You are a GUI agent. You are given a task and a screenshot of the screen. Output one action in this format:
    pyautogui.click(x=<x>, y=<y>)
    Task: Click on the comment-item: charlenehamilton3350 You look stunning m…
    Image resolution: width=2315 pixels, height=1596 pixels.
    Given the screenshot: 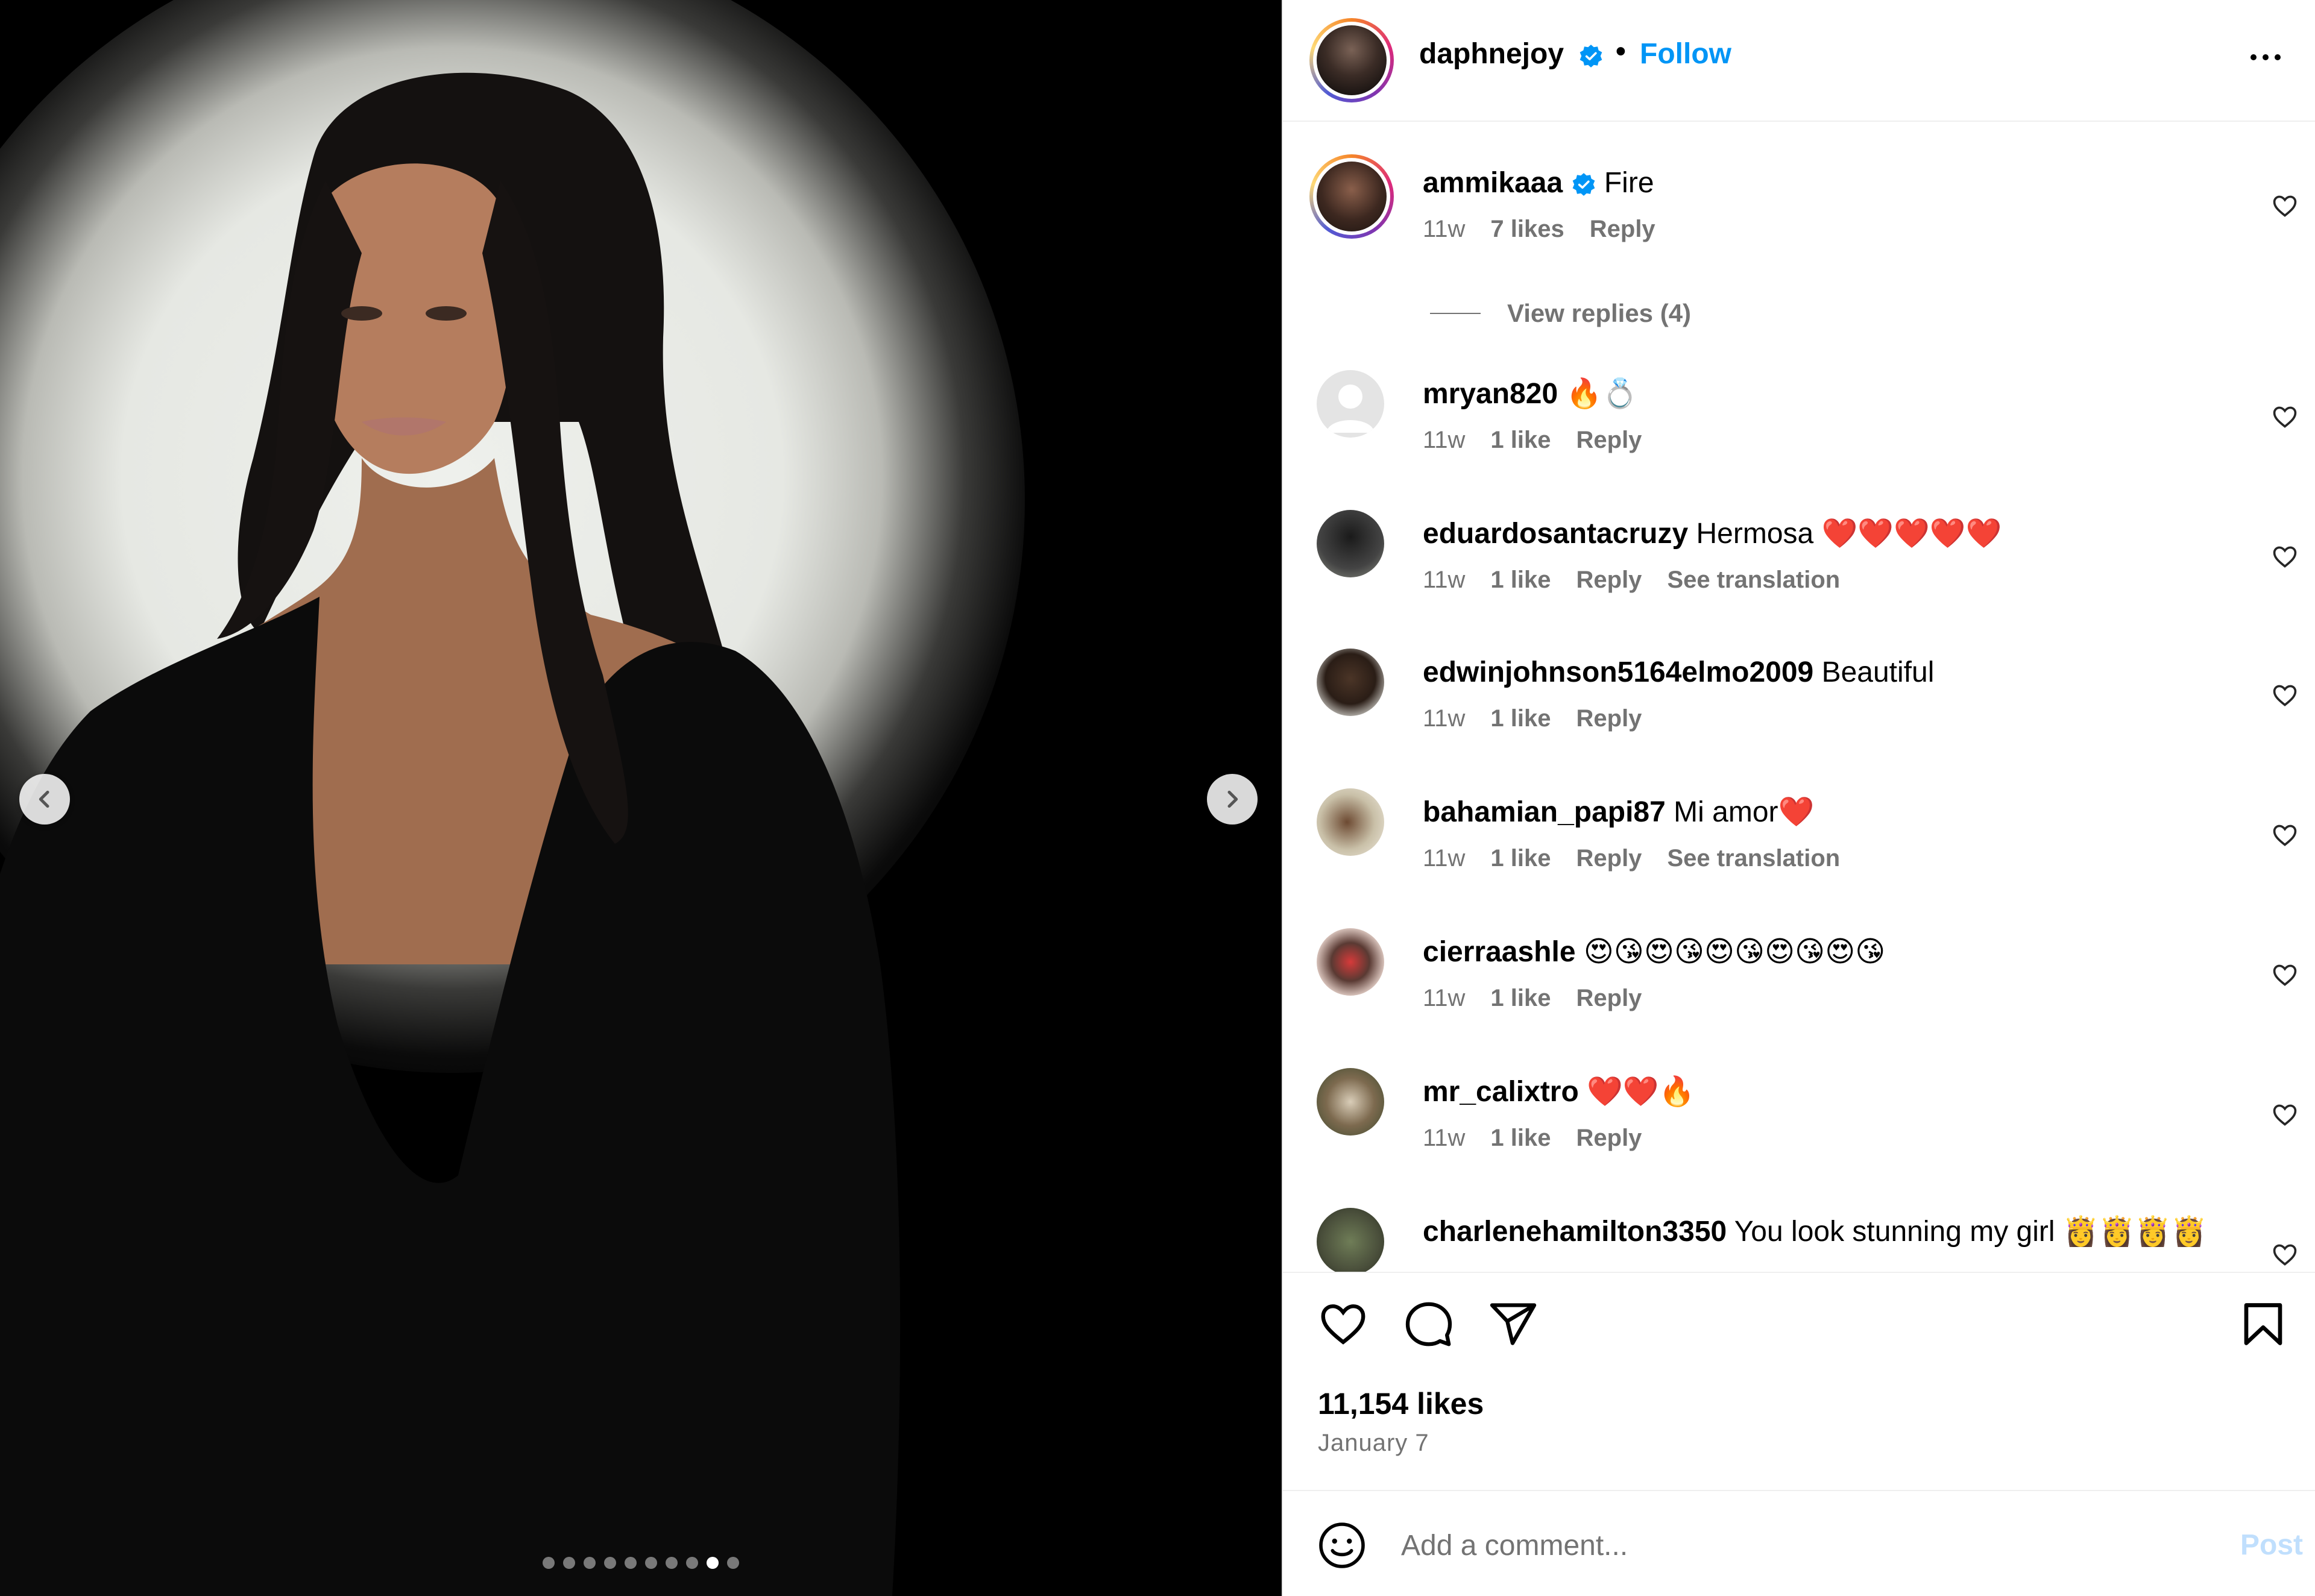 What is the action you would take?
    pyautogui.click(x=1799, y=1240)
    